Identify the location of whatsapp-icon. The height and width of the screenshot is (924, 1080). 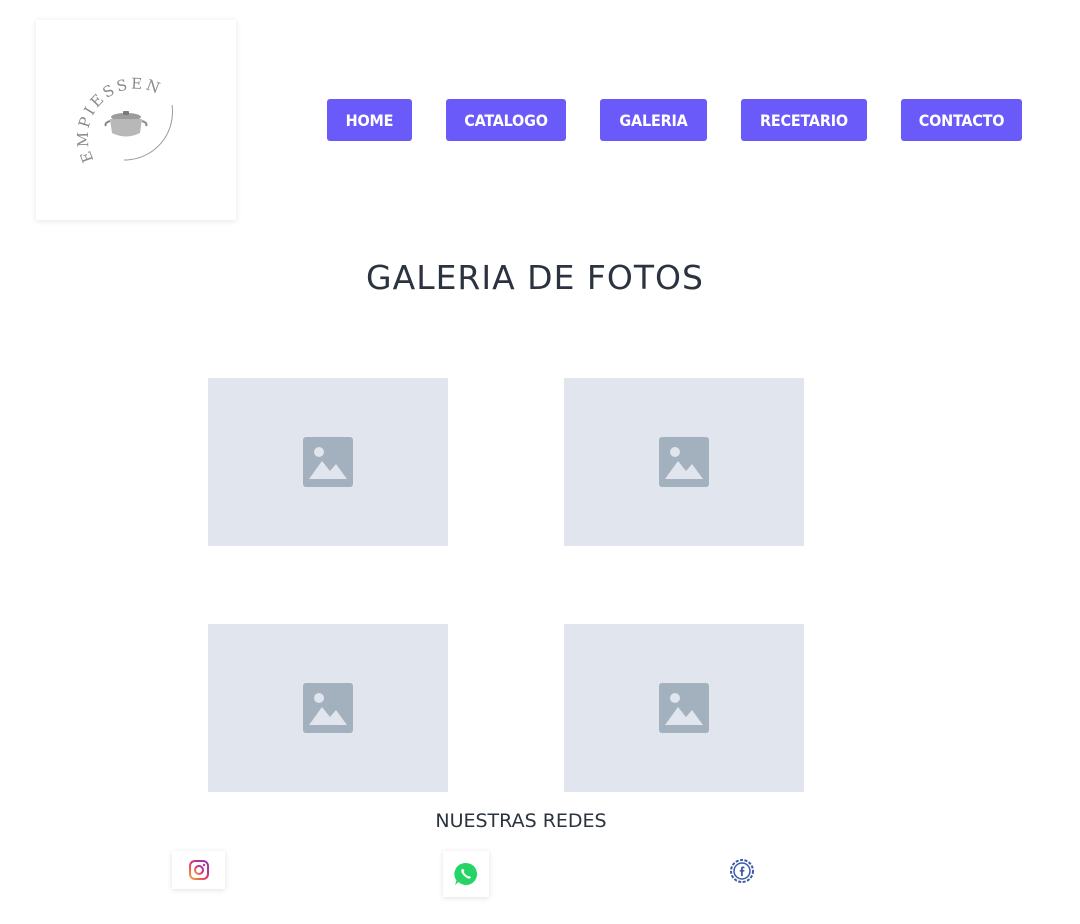
(466, 873).